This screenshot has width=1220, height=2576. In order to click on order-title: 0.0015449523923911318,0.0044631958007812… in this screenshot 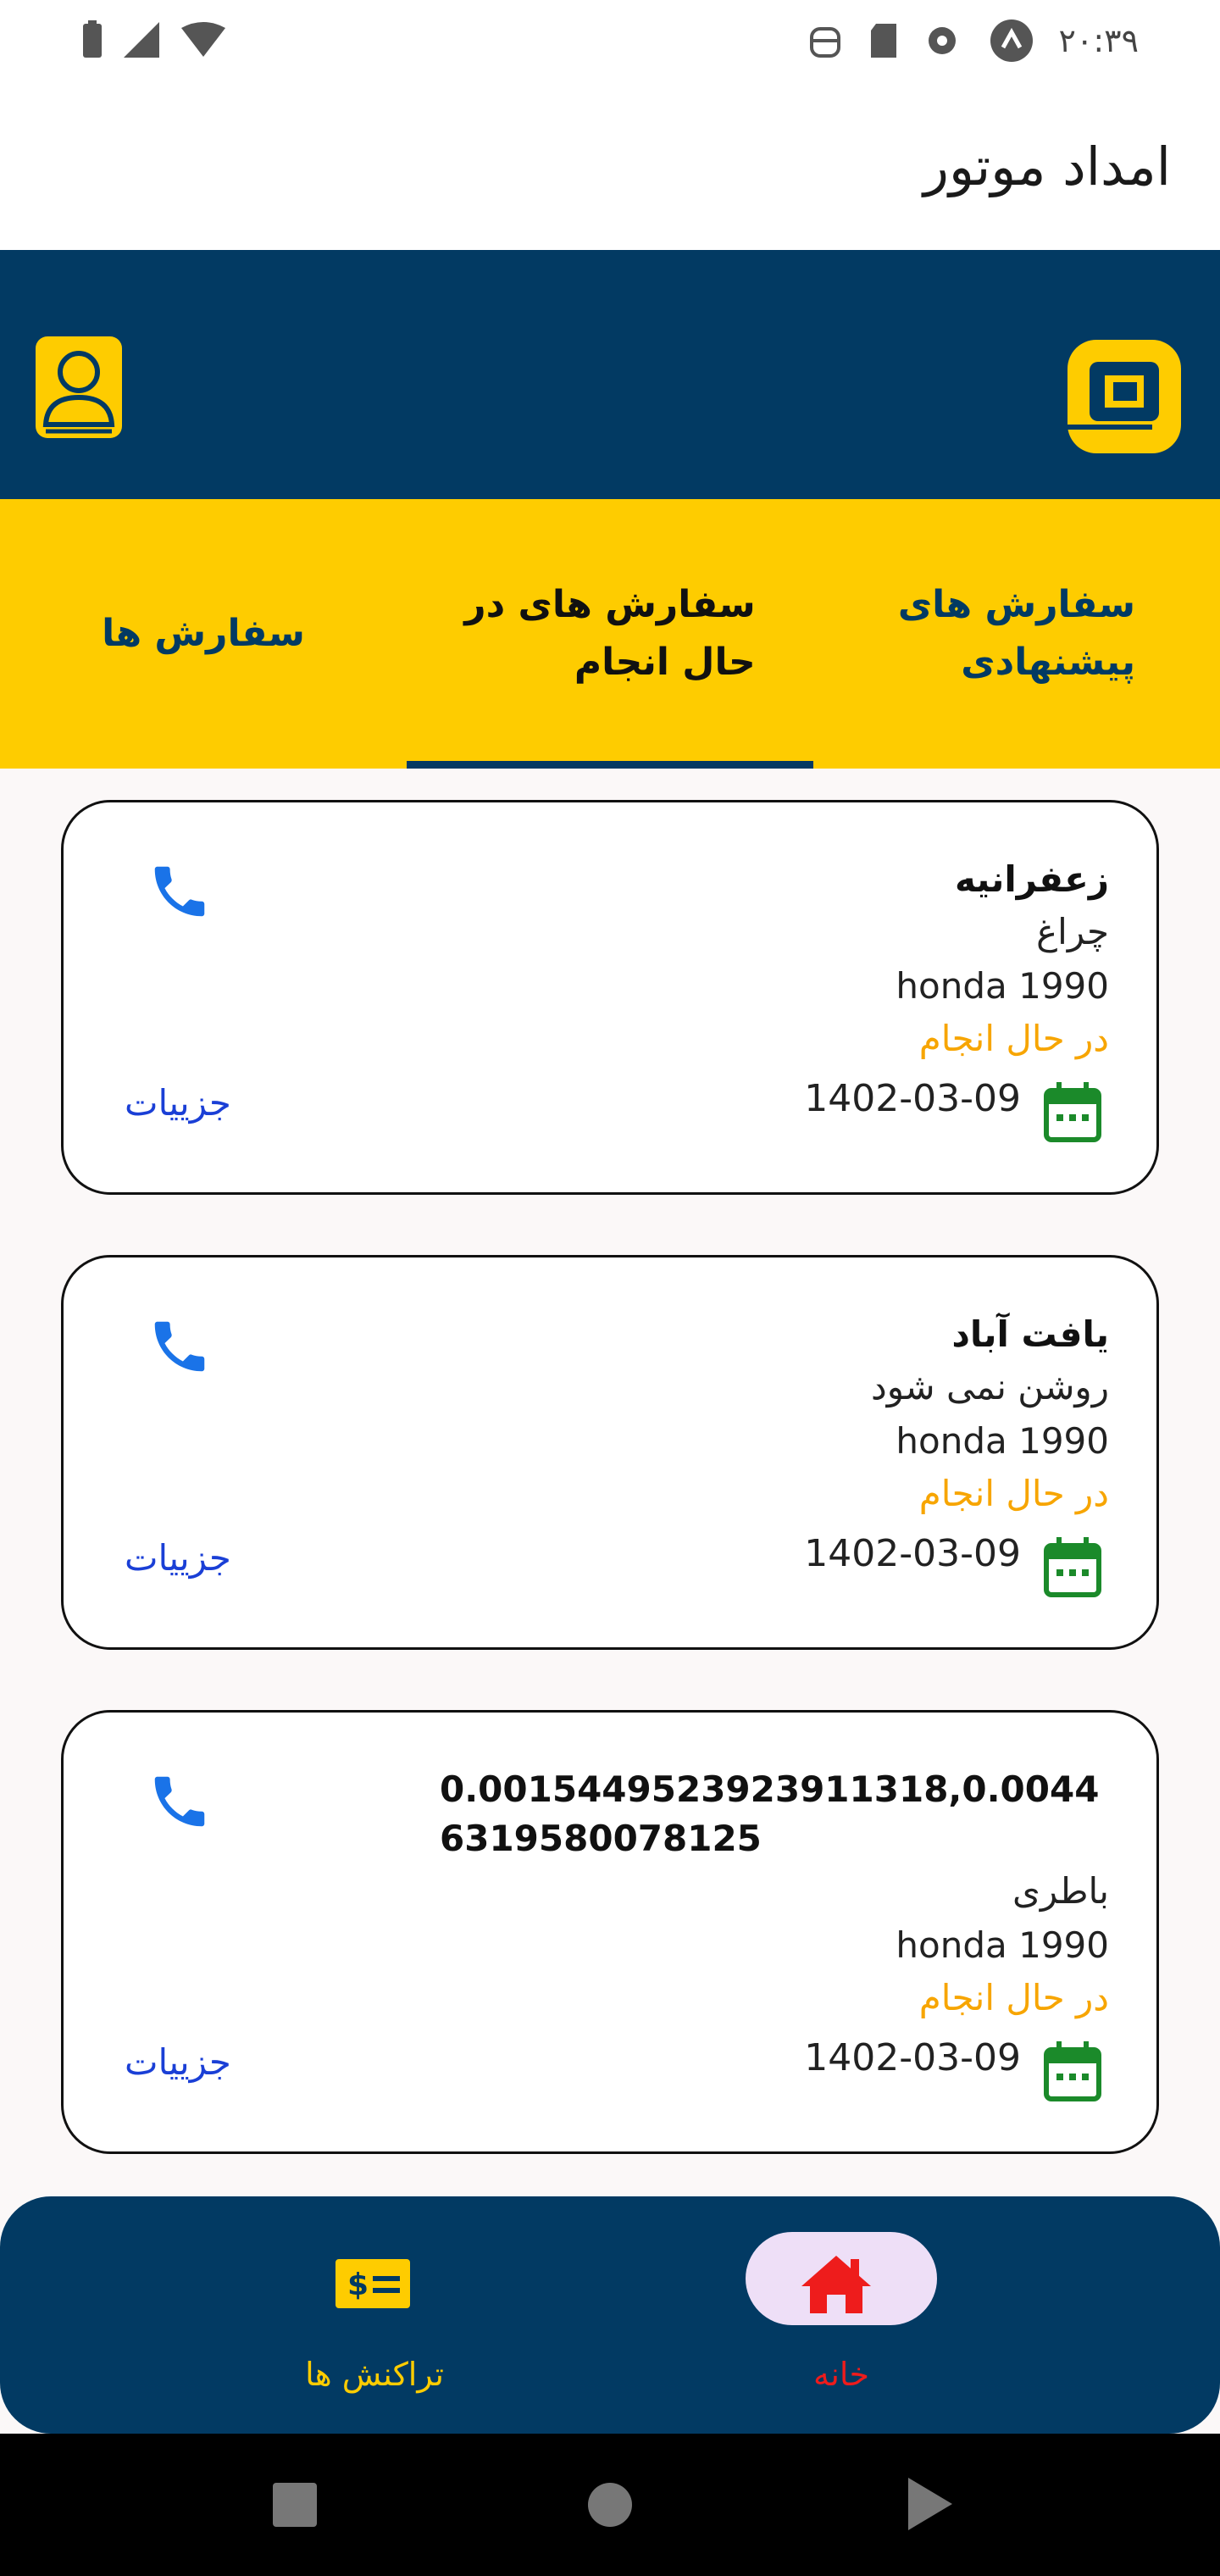, I will do `click(770, 1813)`.